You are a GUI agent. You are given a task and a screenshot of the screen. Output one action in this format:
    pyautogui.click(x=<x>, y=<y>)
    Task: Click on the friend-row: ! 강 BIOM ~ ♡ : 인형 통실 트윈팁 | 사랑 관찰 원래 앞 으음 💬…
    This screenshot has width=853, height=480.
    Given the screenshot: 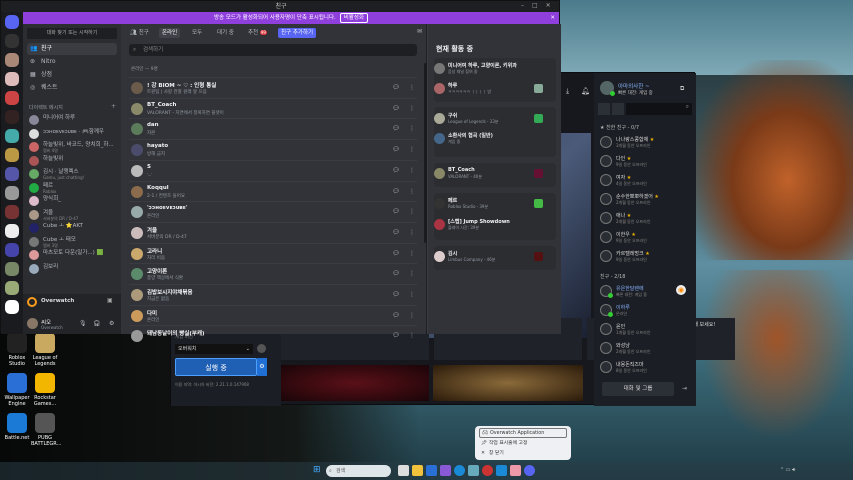 What is the action you would take?
    pyautogui.click(x=273, y=87)
    